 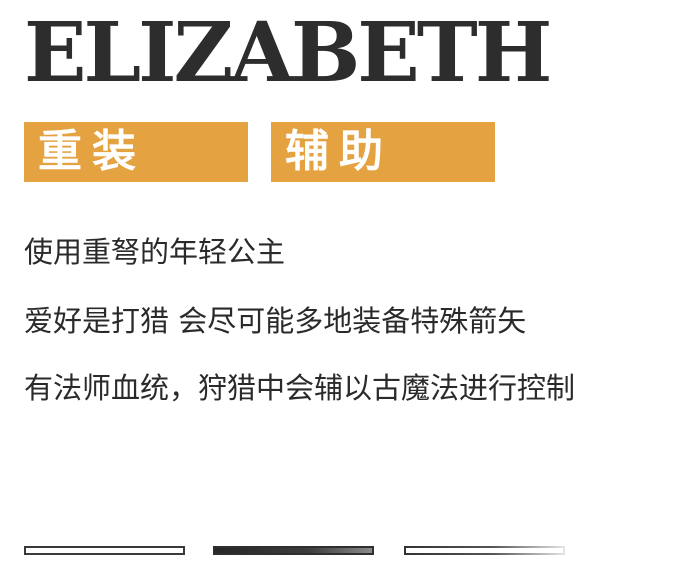 I want to click on description-line-3: 有法师血统，狩猎中会辅以古魔法进行控制, so click(x=300, y=388).